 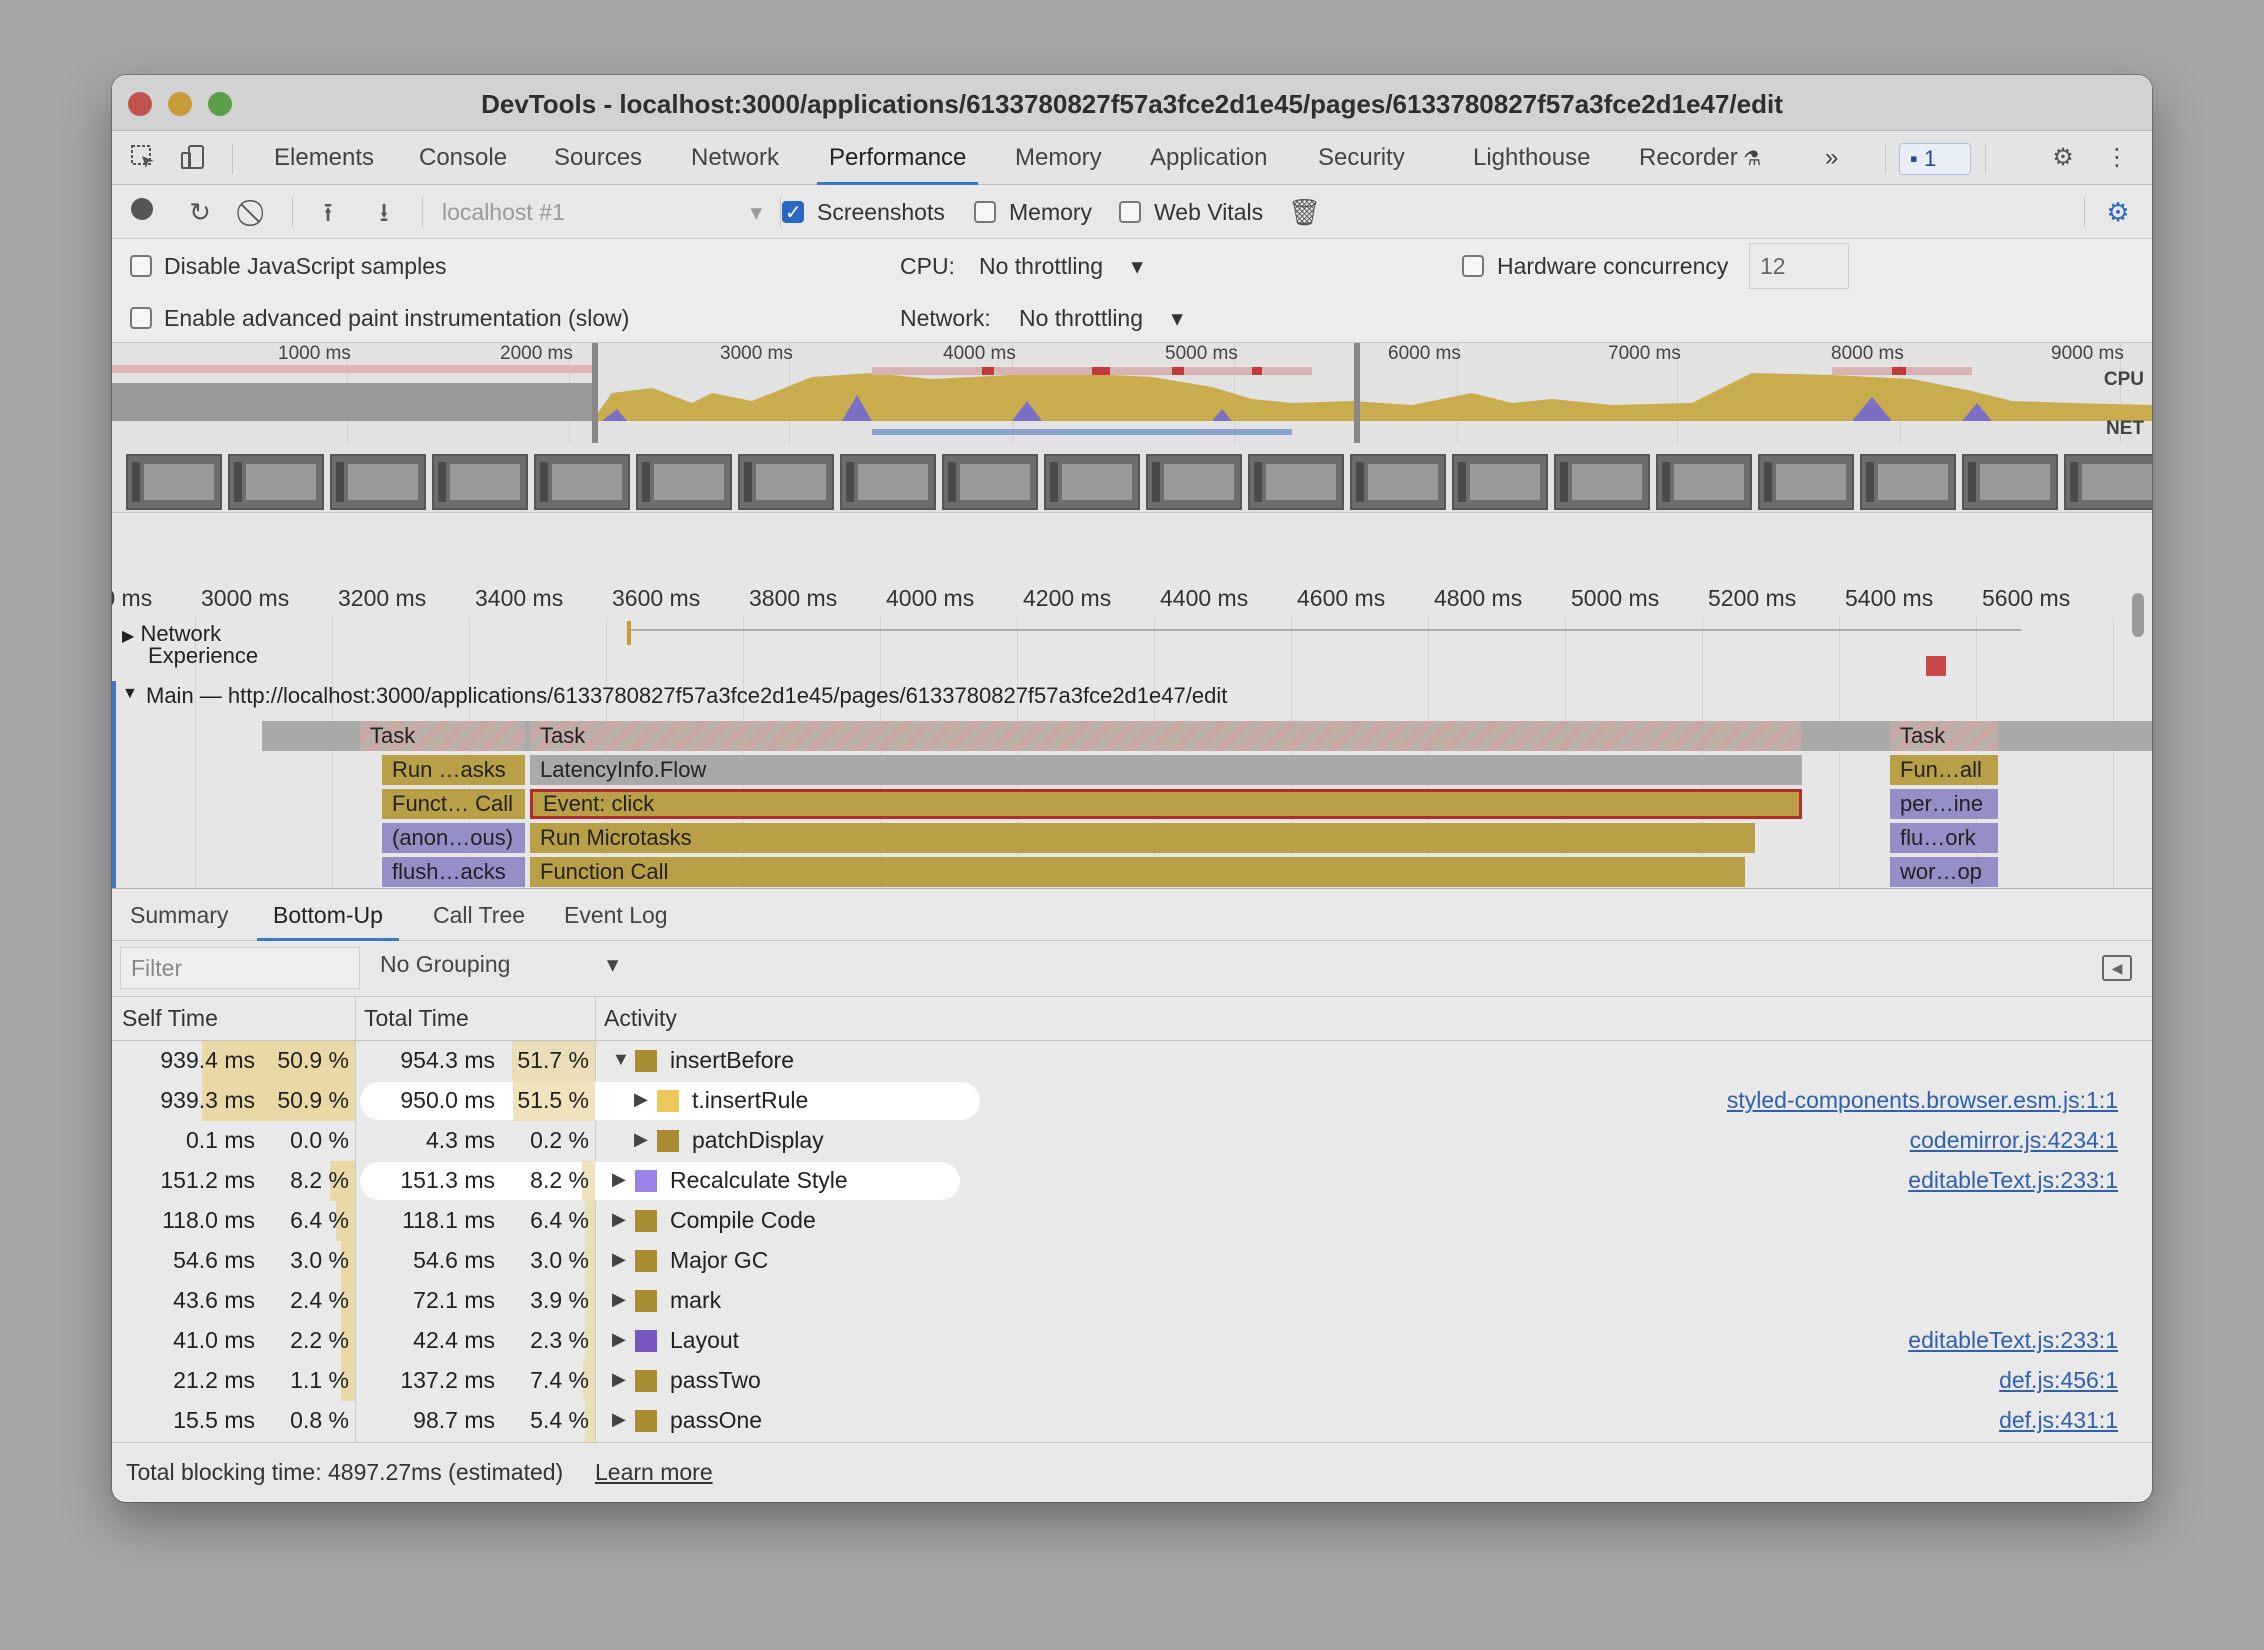 What do you see at coordinates (453, 804) in the screenshot?
I see `flame-function-call: Funct… Call` at bounding box center [453, 804].